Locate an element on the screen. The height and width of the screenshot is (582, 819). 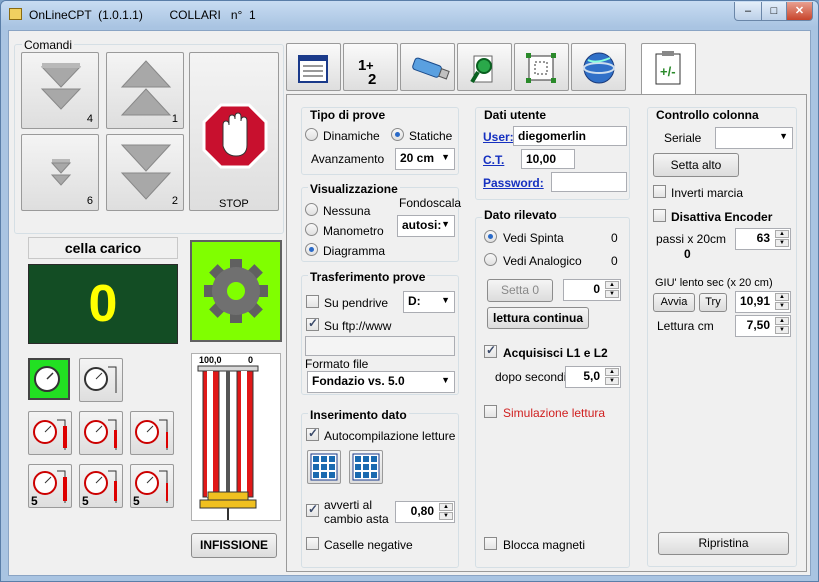
user-input: diegomerlin is located at coordinates (570, 136).